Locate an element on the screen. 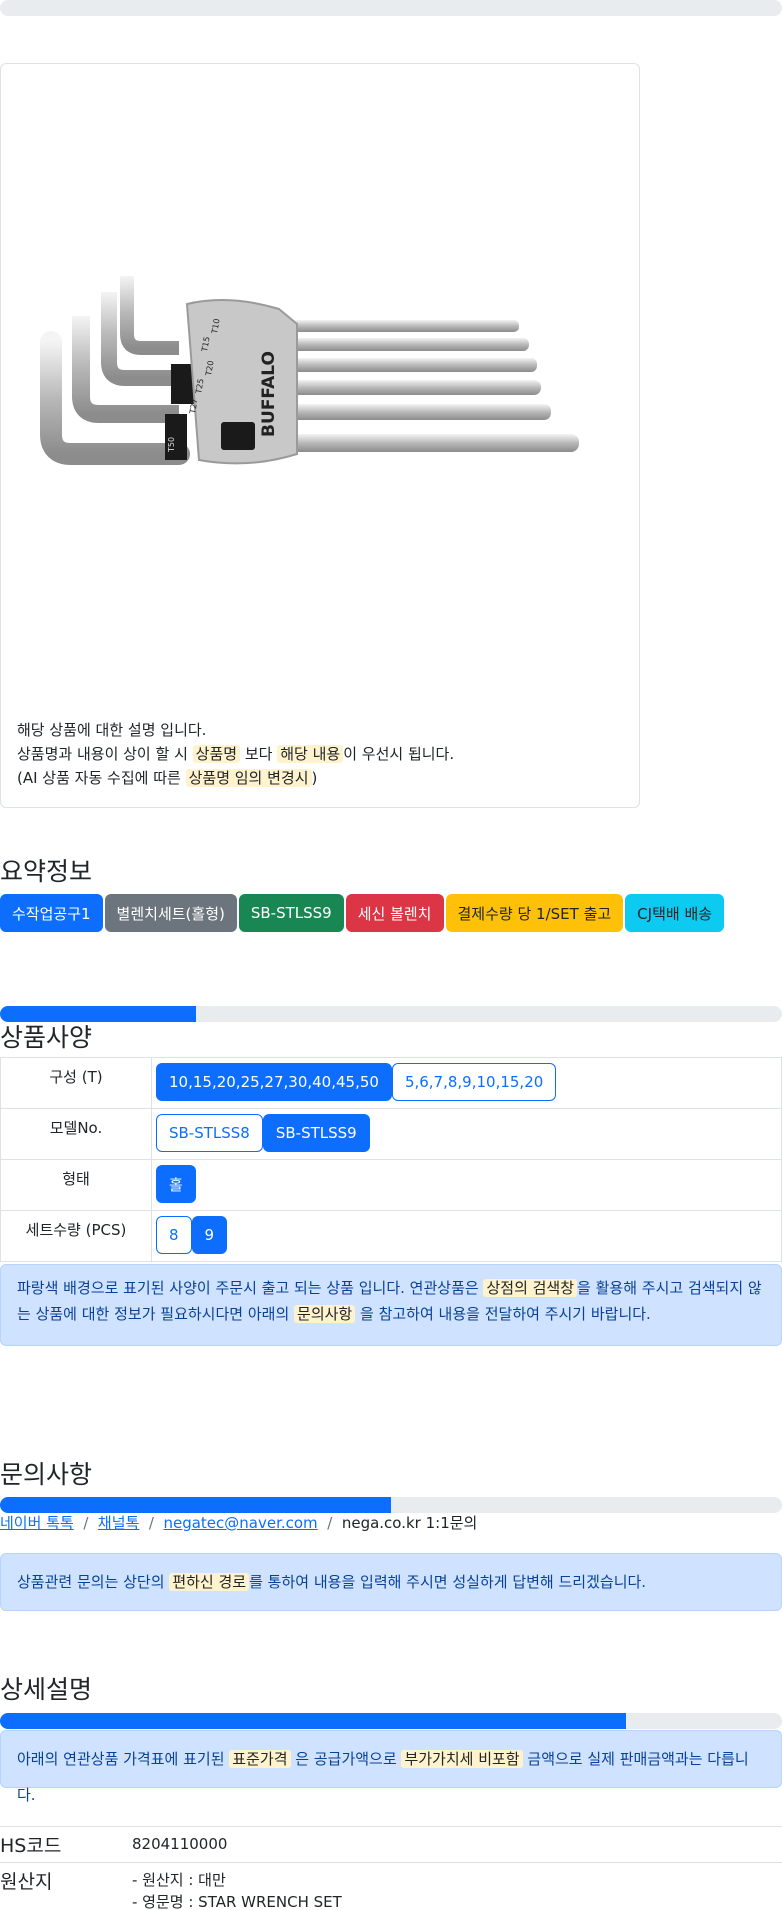 Image resolution: width=782 pixels, height=1910 pixels. spec-option-chip: SB-STLSS8 is located at coordinates (209, 1133).